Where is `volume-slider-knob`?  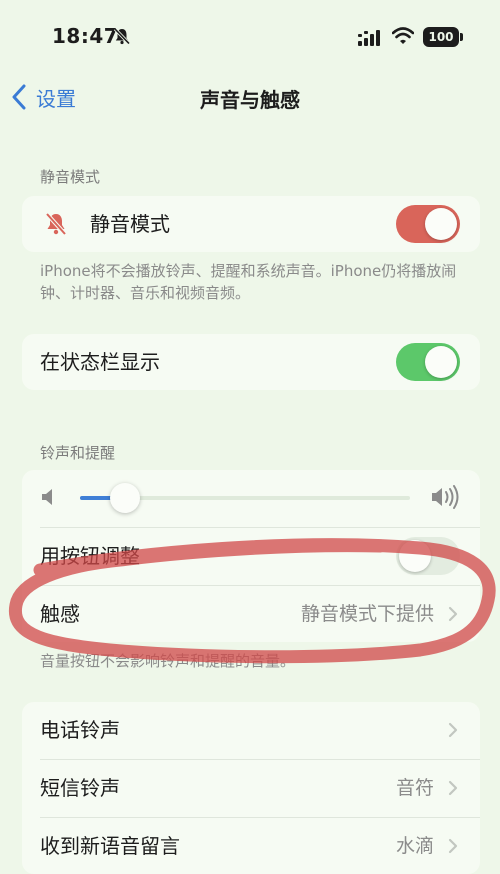
volume-slider-knob is located at coordinates (125, 498).